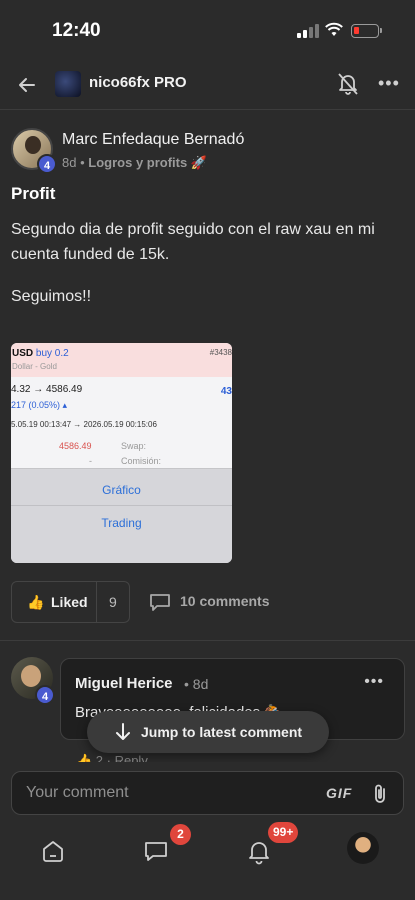  I want to click on comment-author: Miguel Herice, so click(124, 683).